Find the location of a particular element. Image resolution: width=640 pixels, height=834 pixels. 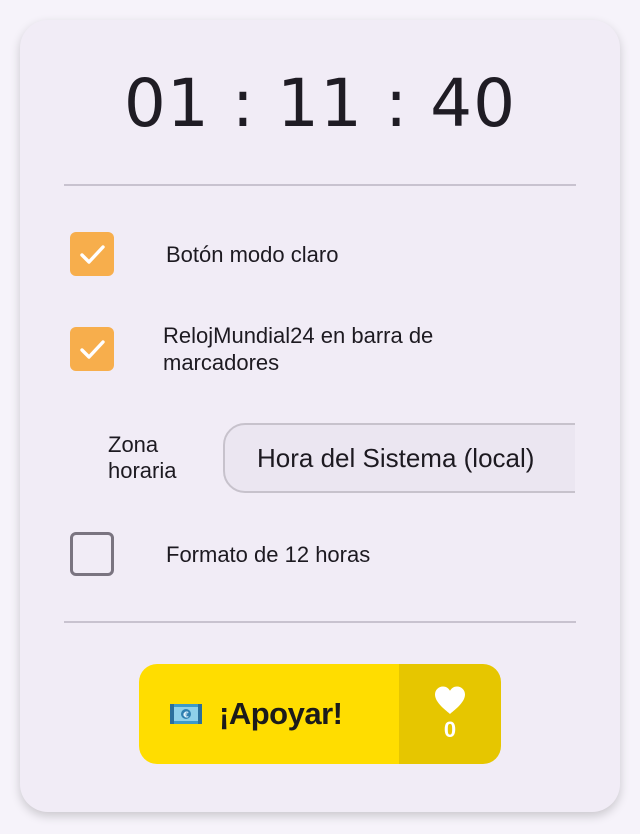

money-icon: € is located at coordinates (186, 714).